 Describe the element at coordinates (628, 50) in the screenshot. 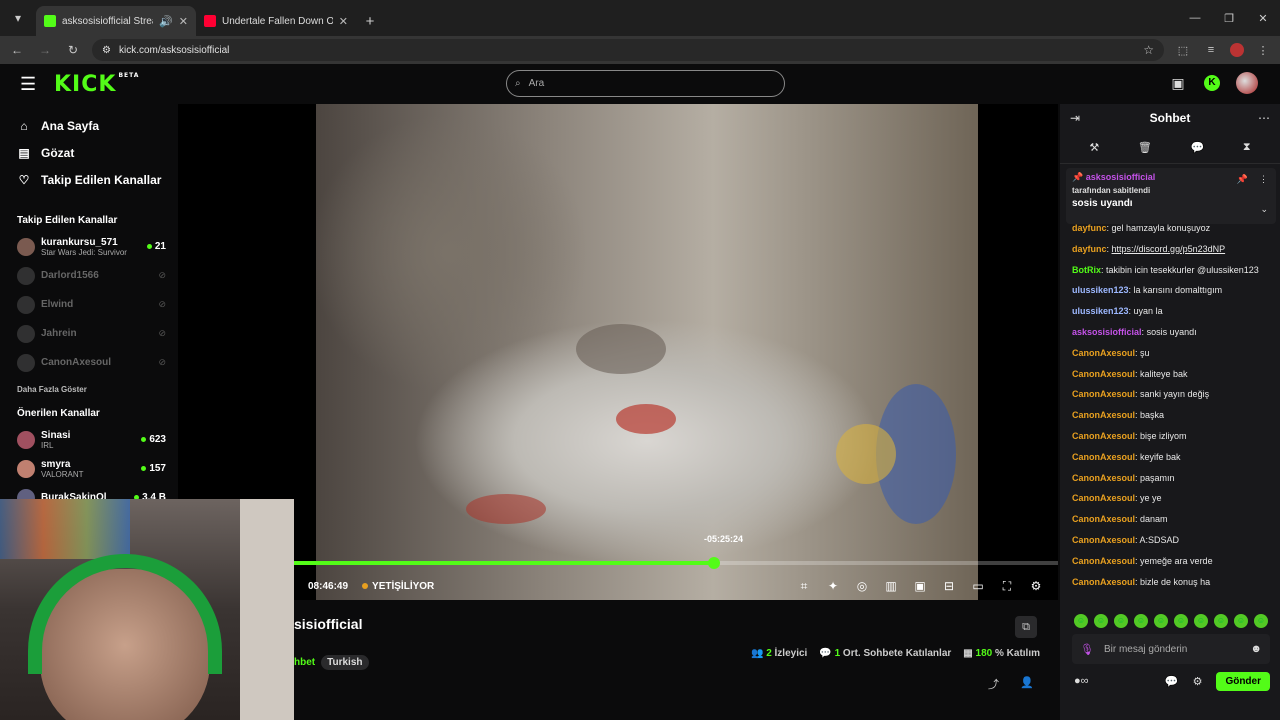

I see `address-bar: ⚙ kick.com/asksosisiofficial ☆` at that location.